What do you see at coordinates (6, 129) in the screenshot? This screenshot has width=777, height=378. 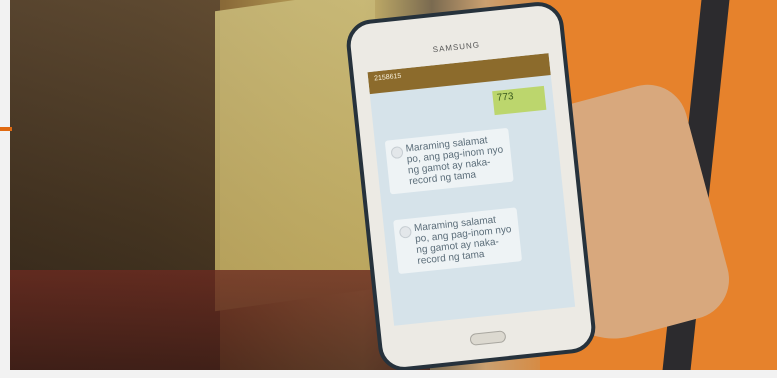 I see `orange-rule` at bounding box center [6, 129].